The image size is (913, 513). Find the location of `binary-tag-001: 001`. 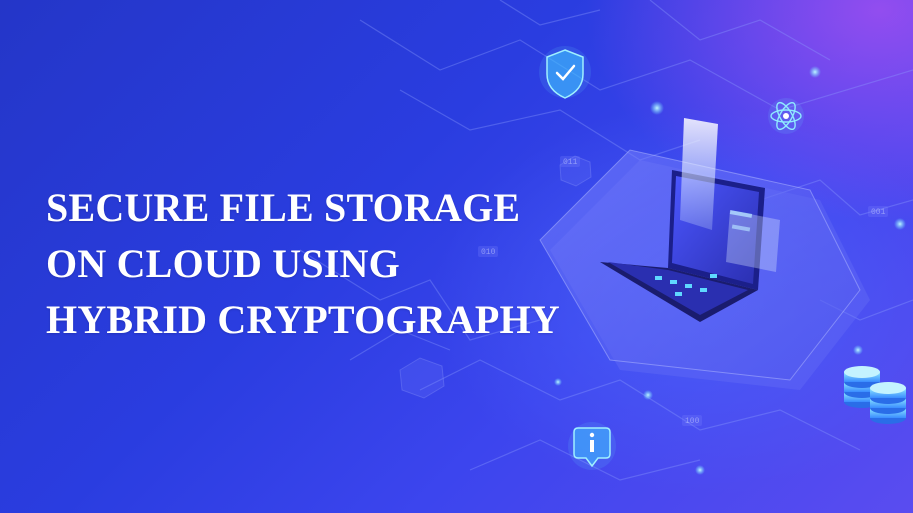

binary-tag-001: 001 is located at coordinates (878, 212).